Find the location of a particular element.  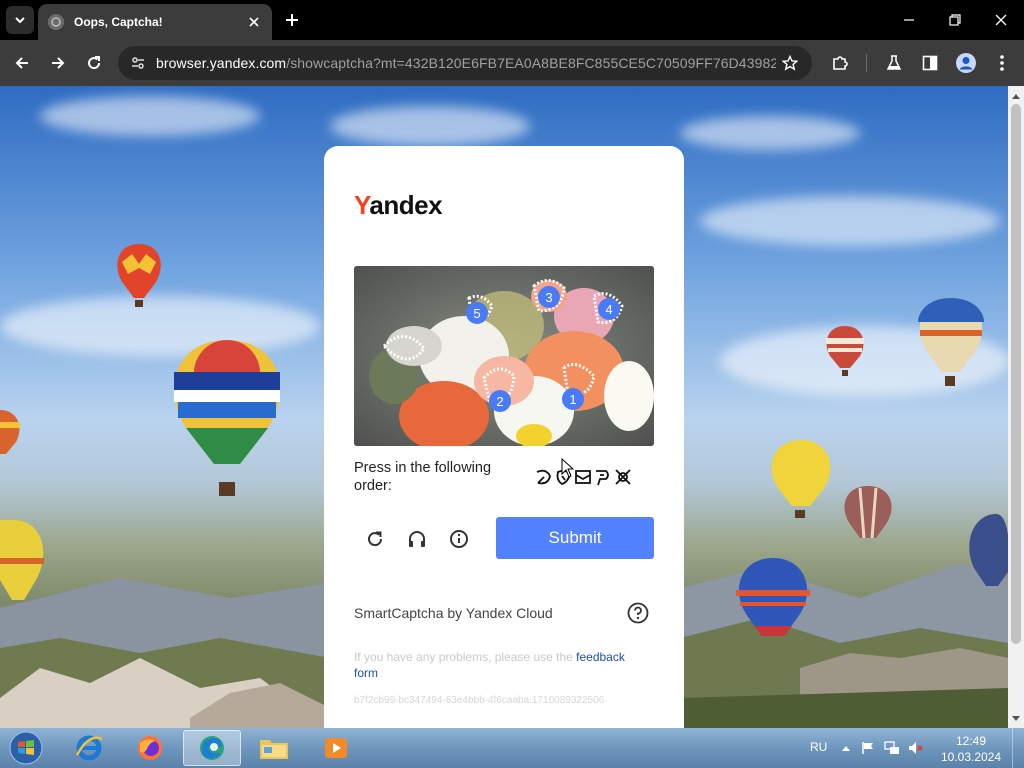

taskbar-firefox is located at coordinates (150, 748).